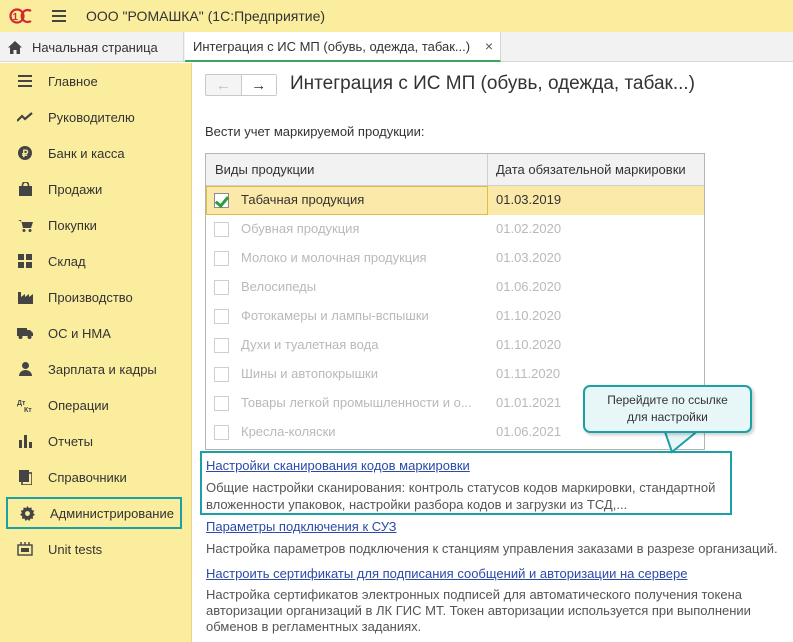 Image resolution: width=793 pixels, height=642 pixels. Describe the element at coordinates (25, 117) in the screenshot. I see `trend-icon` at that location.